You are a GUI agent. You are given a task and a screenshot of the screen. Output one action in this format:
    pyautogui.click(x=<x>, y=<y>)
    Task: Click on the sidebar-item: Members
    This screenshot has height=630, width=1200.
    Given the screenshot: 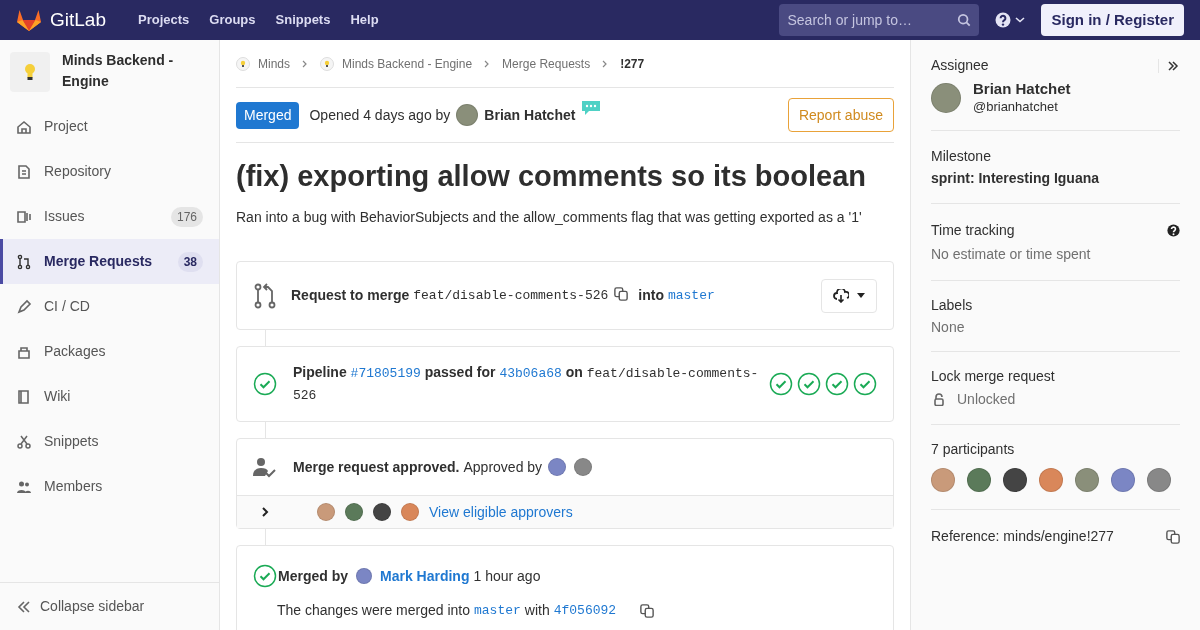 What is the action you would take?
    pyautogui.click(x=109, y=486)
    